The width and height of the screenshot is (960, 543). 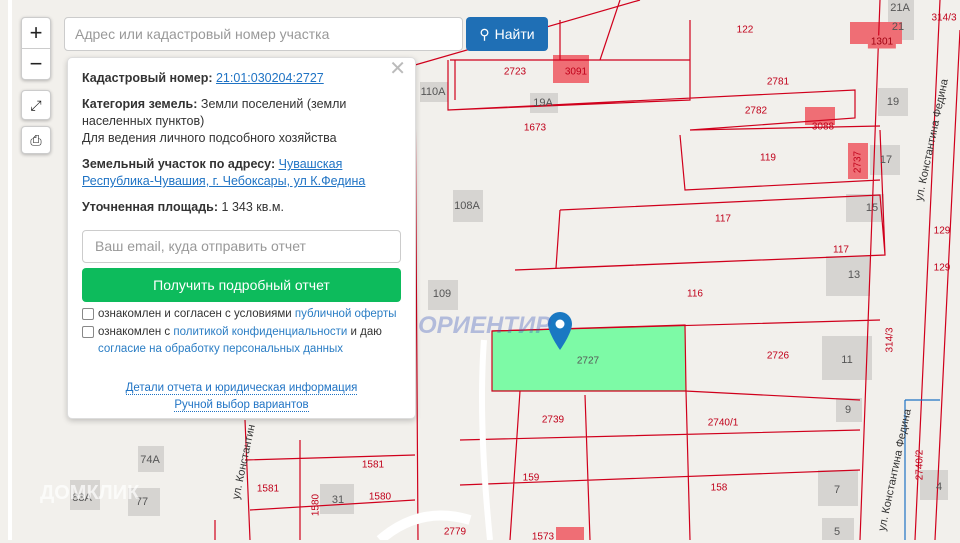 I want to click on parcel-label: 2723, so click(x=515, y=72).